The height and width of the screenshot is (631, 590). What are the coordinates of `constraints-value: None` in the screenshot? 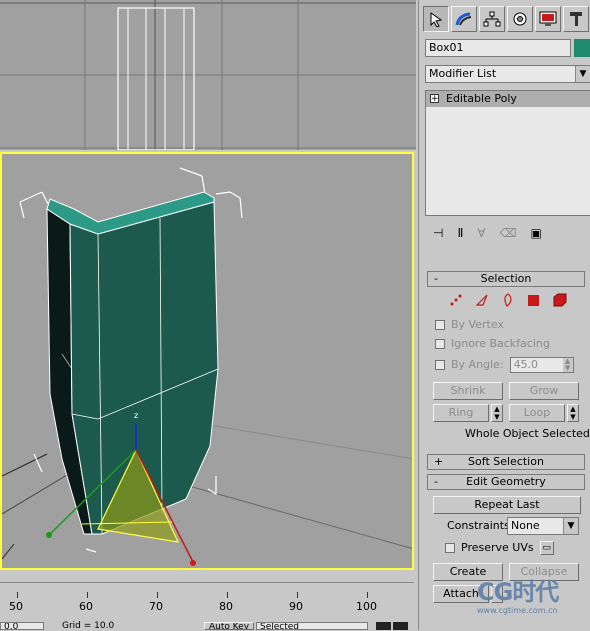 It's located at (525, 525).